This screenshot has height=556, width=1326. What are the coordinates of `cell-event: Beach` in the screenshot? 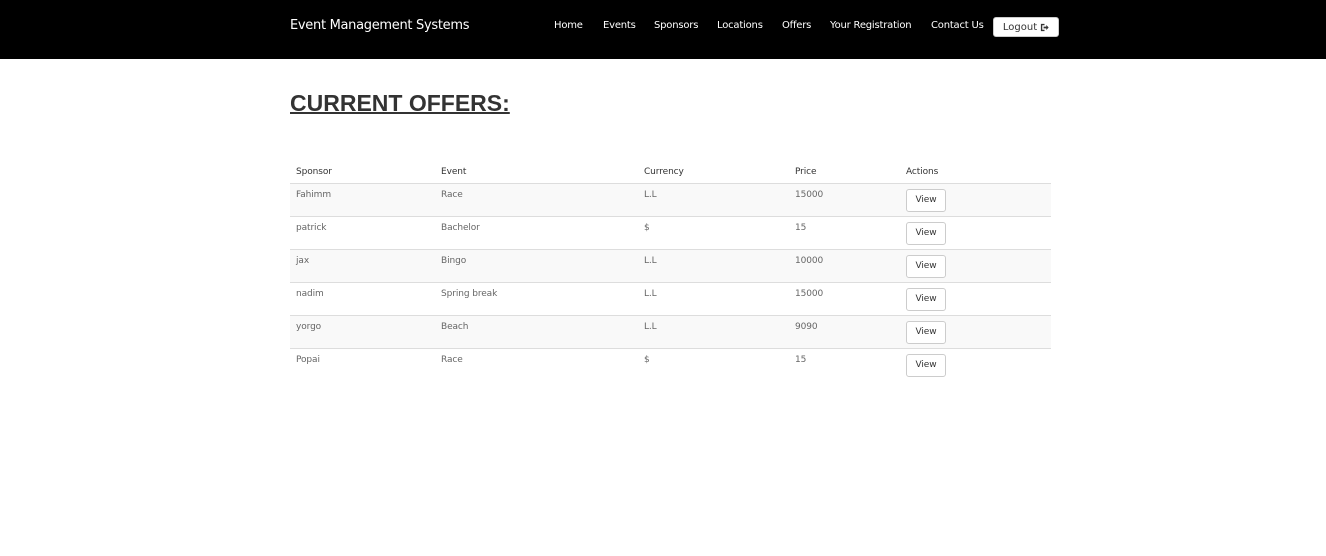 It's located at (536, 332).